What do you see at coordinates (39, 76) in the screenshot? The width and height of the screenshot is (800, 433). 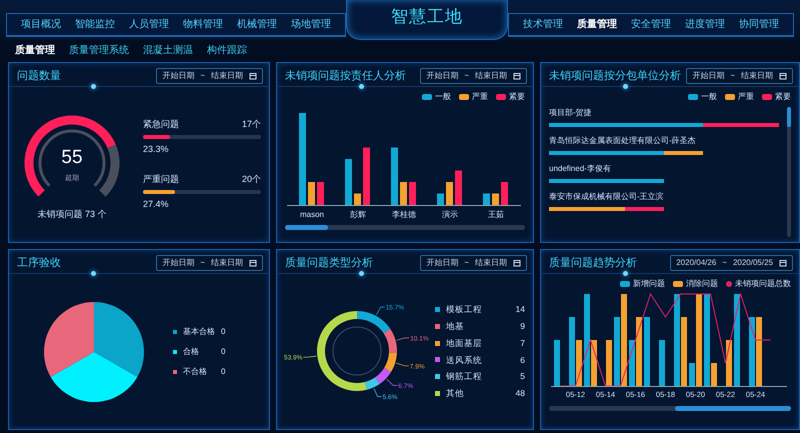 I see `panel-title: 问题数量` at bounding box center [39, 76].